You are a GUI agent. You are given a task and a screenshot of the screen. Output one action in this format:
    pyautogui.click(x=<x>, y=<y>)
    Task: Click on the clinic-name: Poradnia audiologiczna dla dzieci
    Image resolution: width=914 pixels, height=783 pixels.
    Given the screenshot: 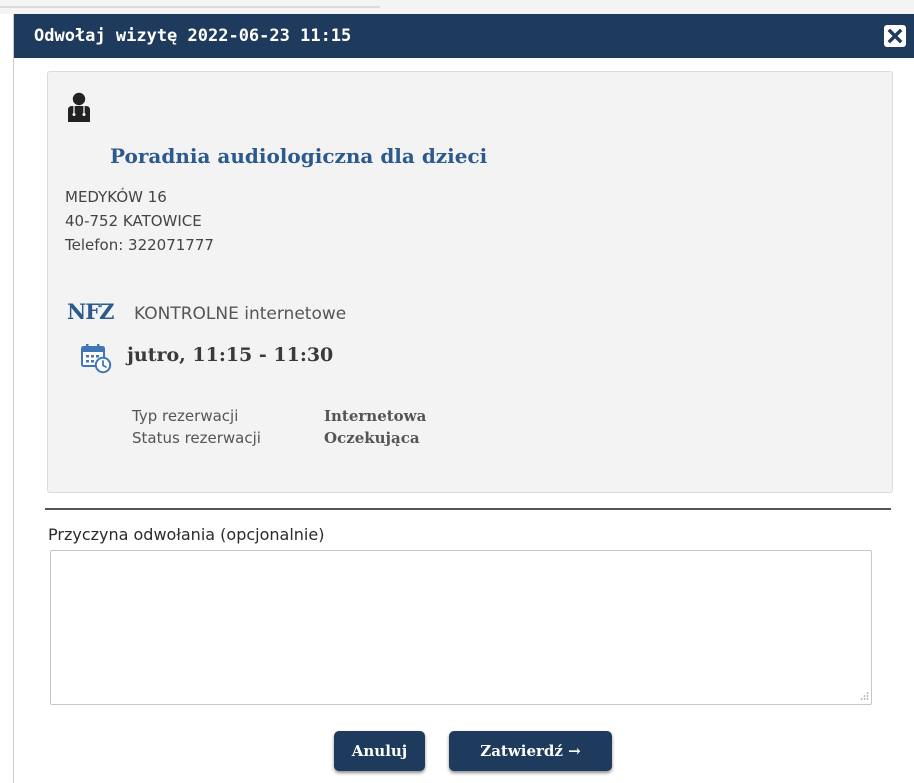 What is the action you would take?
    pyautogui.click(x=299, y=156)
    